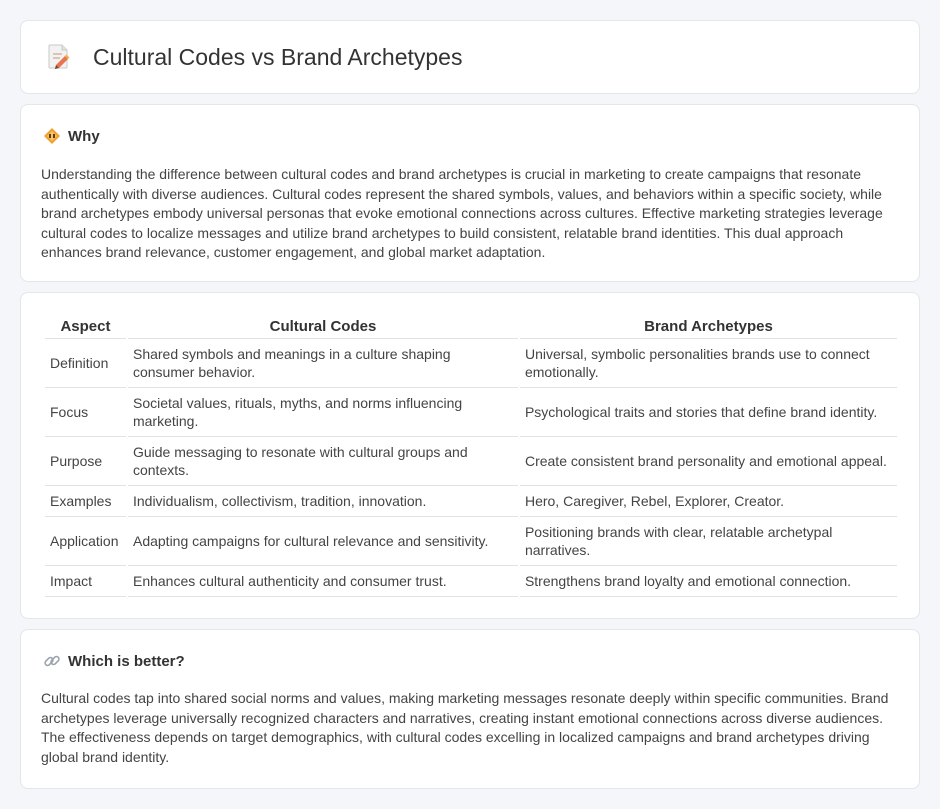 The width and height of the screenshot is (940, 809). Describe the element at coordinates (52, 661) in the screenshot. I see `link-icon` at that location.